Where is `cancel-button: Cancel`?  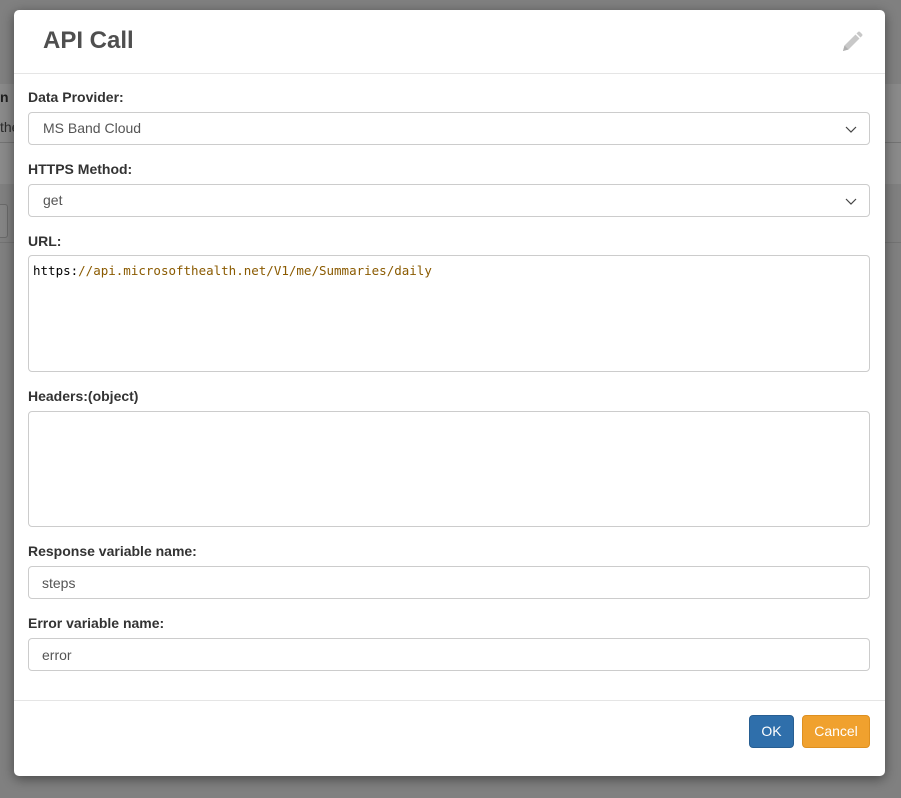
cancel-button: Cancel is located at coordinates (836, 731).